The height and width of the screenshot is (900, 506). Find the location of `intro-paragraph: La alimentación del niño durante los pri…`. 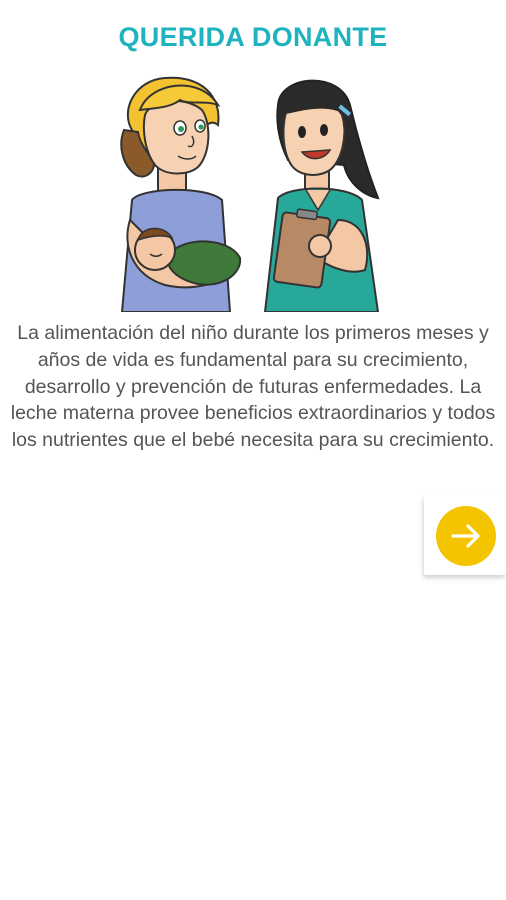

intro-paragraph: La alimentación del niño durante los pri… is located at coordinates (253, 387).